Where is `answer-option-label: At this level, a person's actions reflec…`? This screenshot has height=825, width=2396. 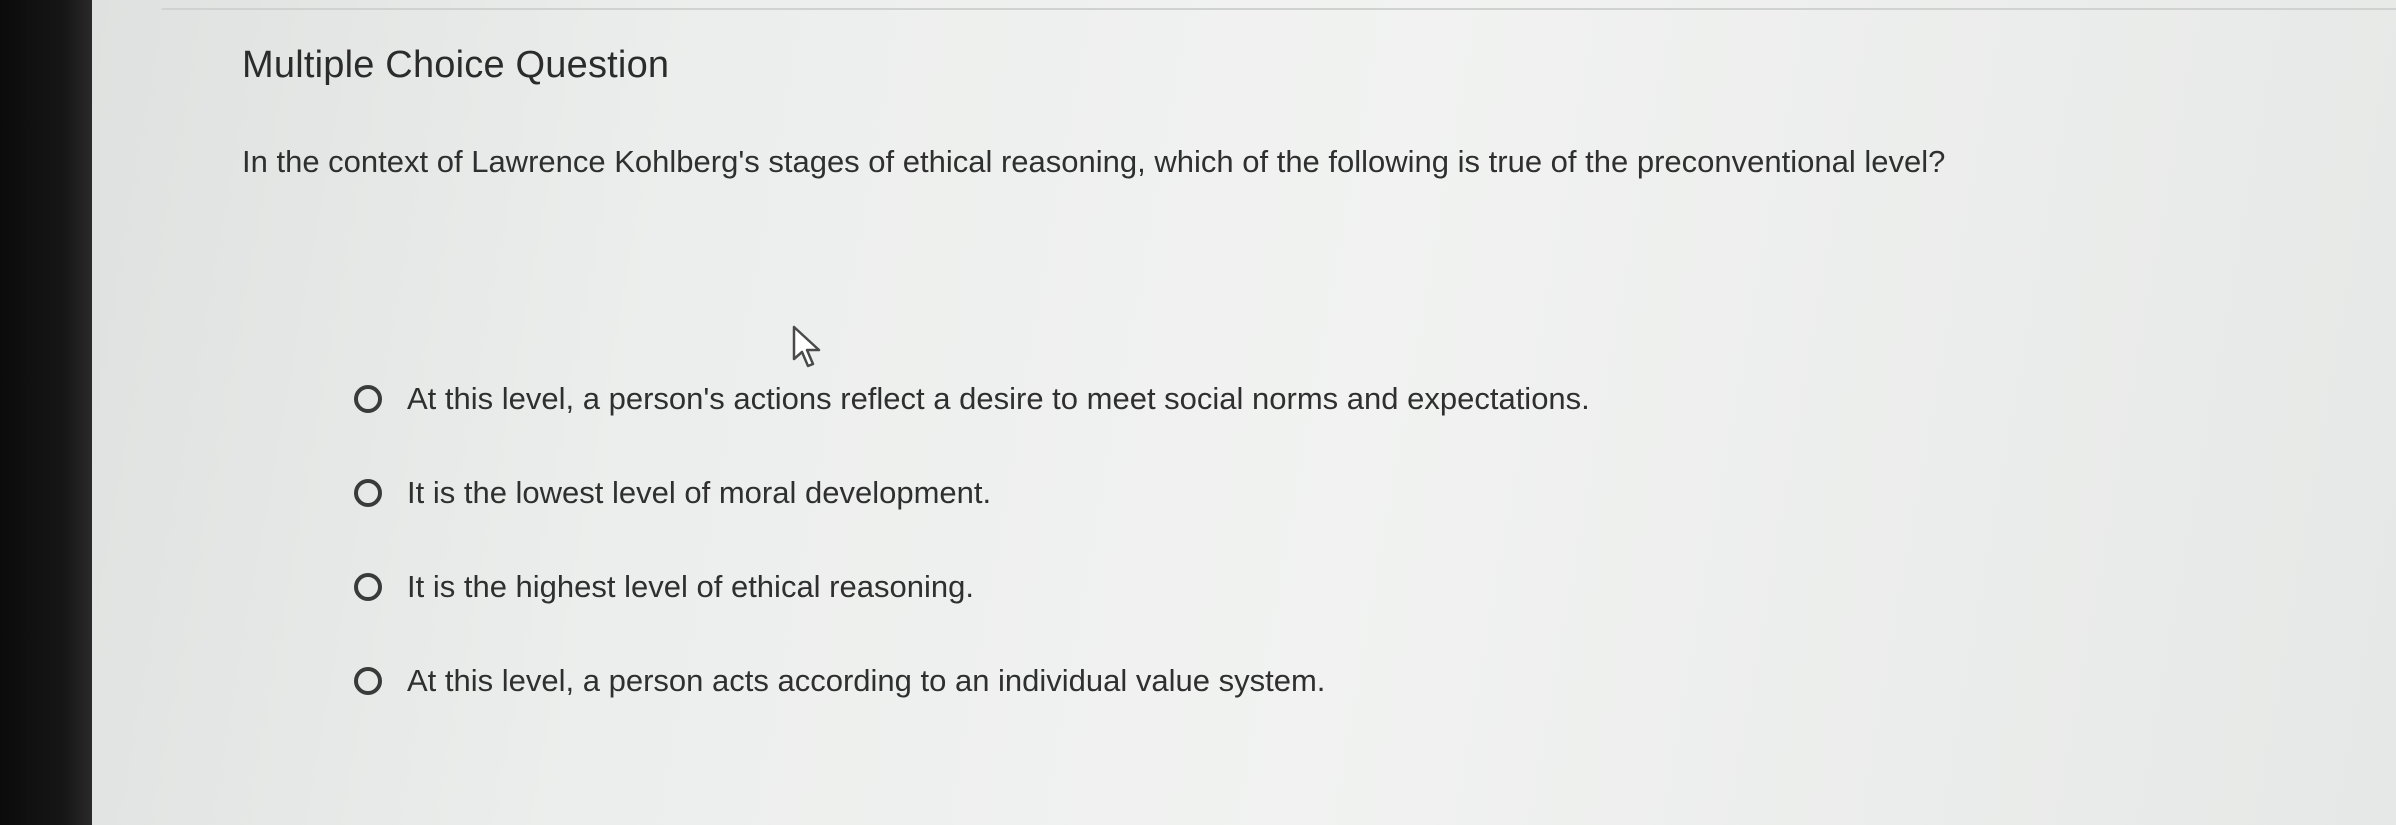 answer-option-label: At this level, a person's actions reflec… is located at coordinates (998, 398).